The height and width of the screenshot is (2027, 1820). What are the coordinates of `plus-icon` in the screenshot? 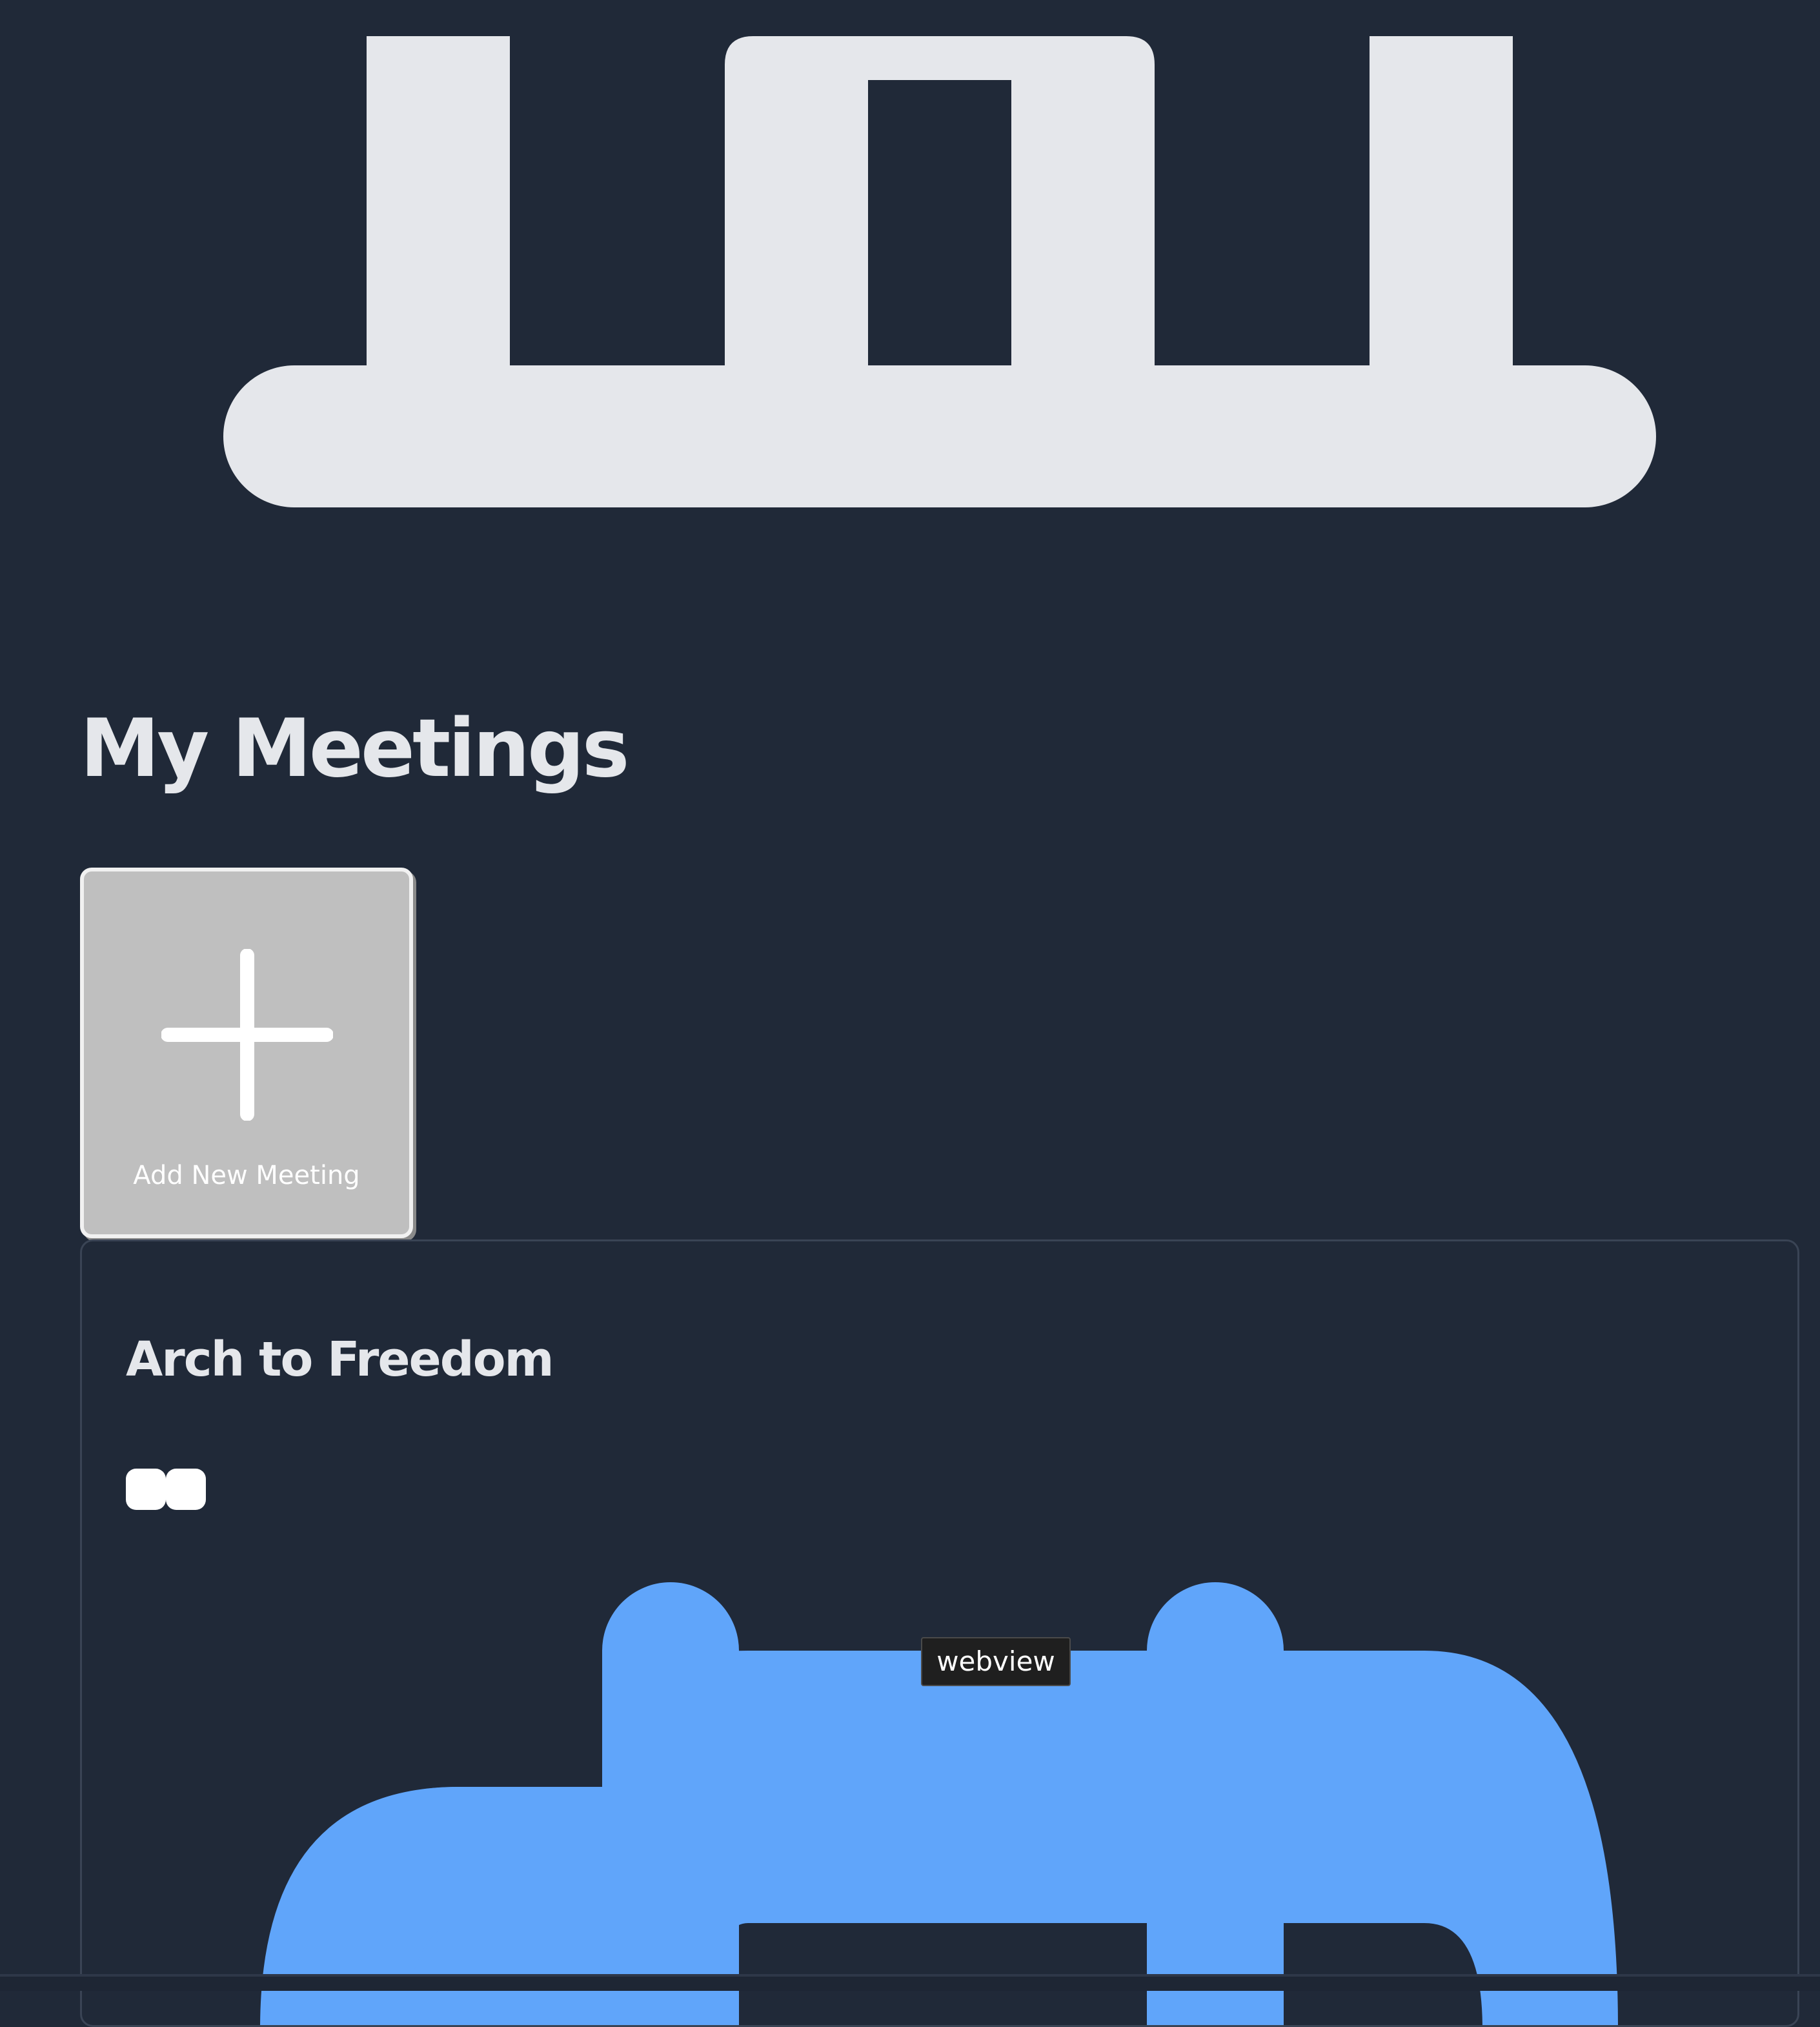 It's located at (247, 1035).